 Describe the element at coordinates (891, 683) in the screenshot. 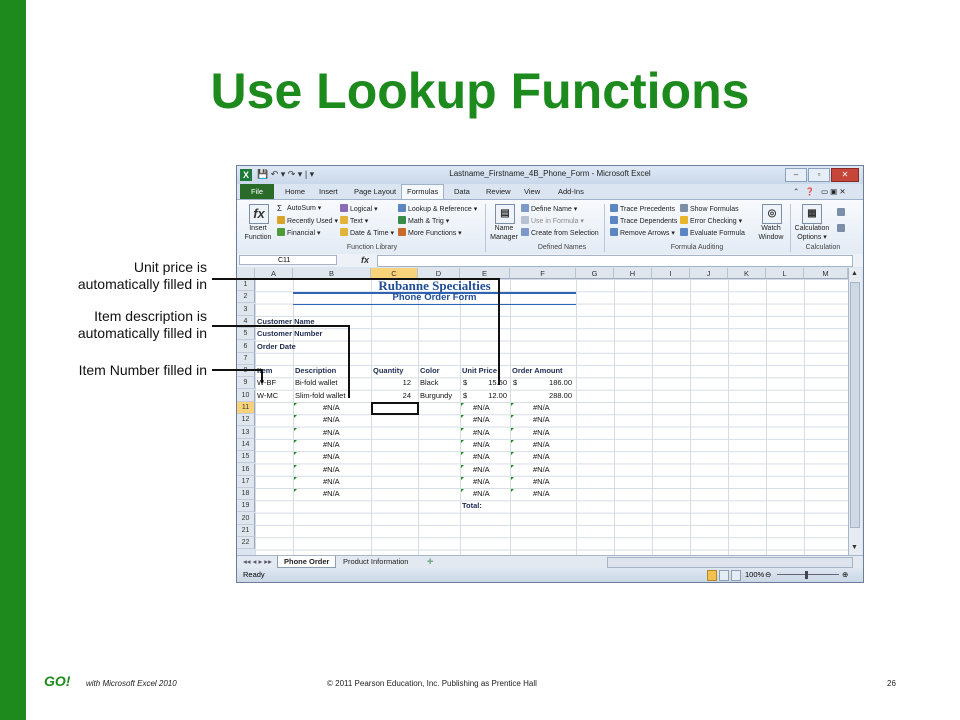

I see `page-number: 26` at that location.